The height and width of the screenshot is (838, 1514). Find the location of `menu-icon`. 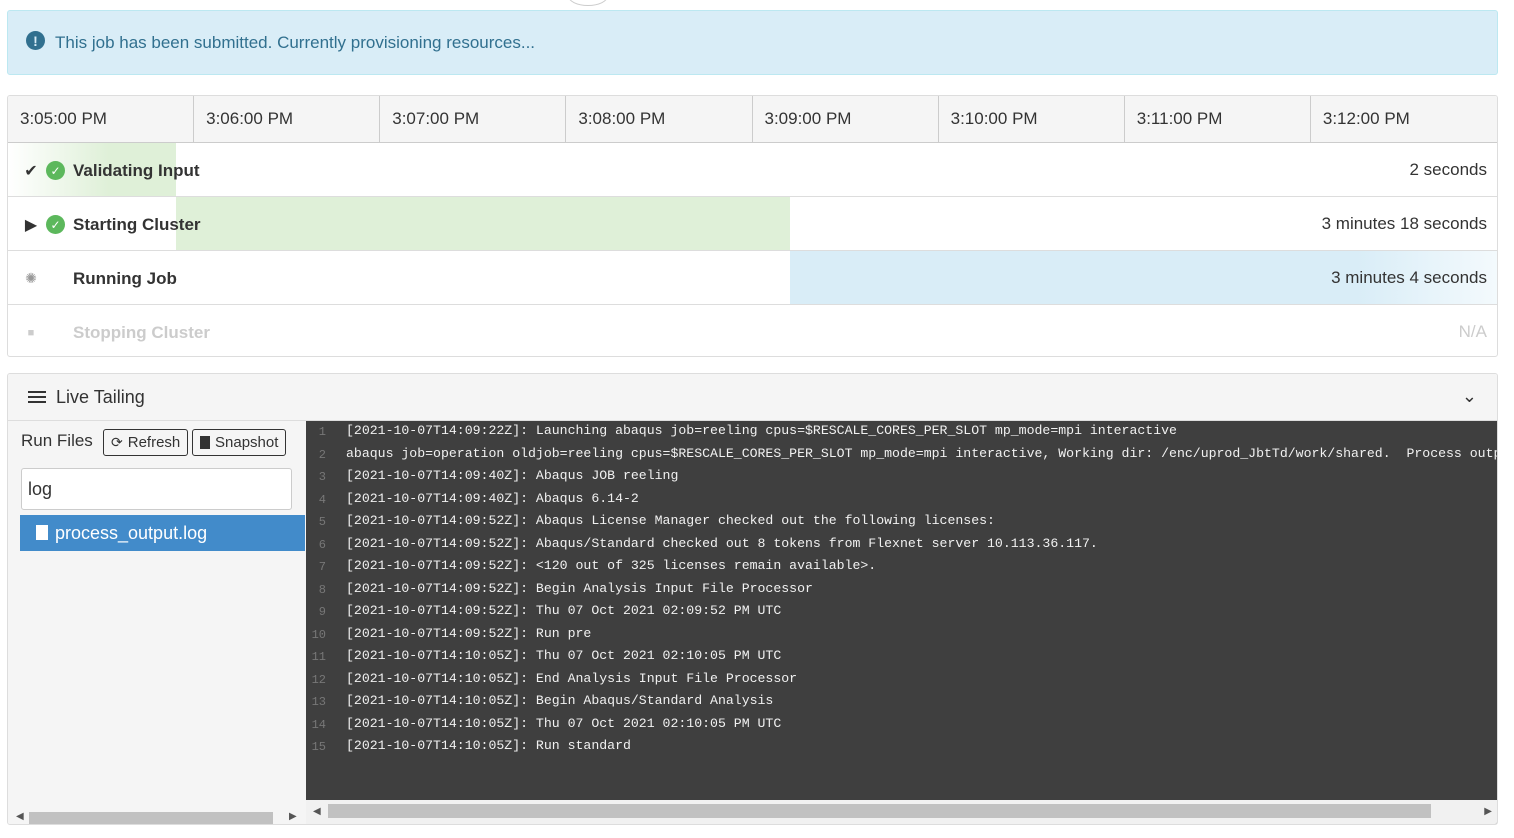

menu-icon is located at coordinates (37, 397).